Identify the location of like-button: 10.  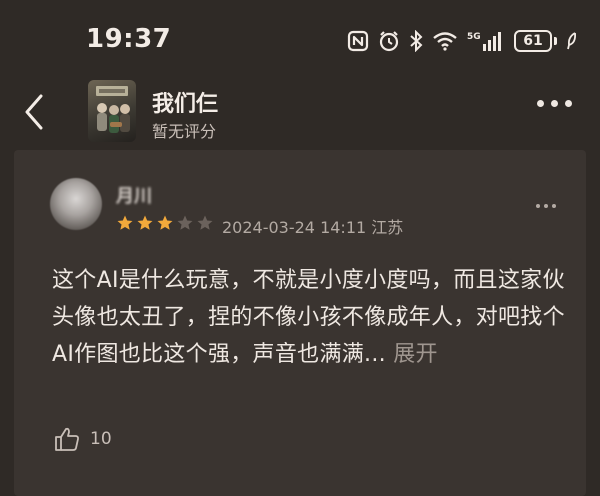
(83, 439).